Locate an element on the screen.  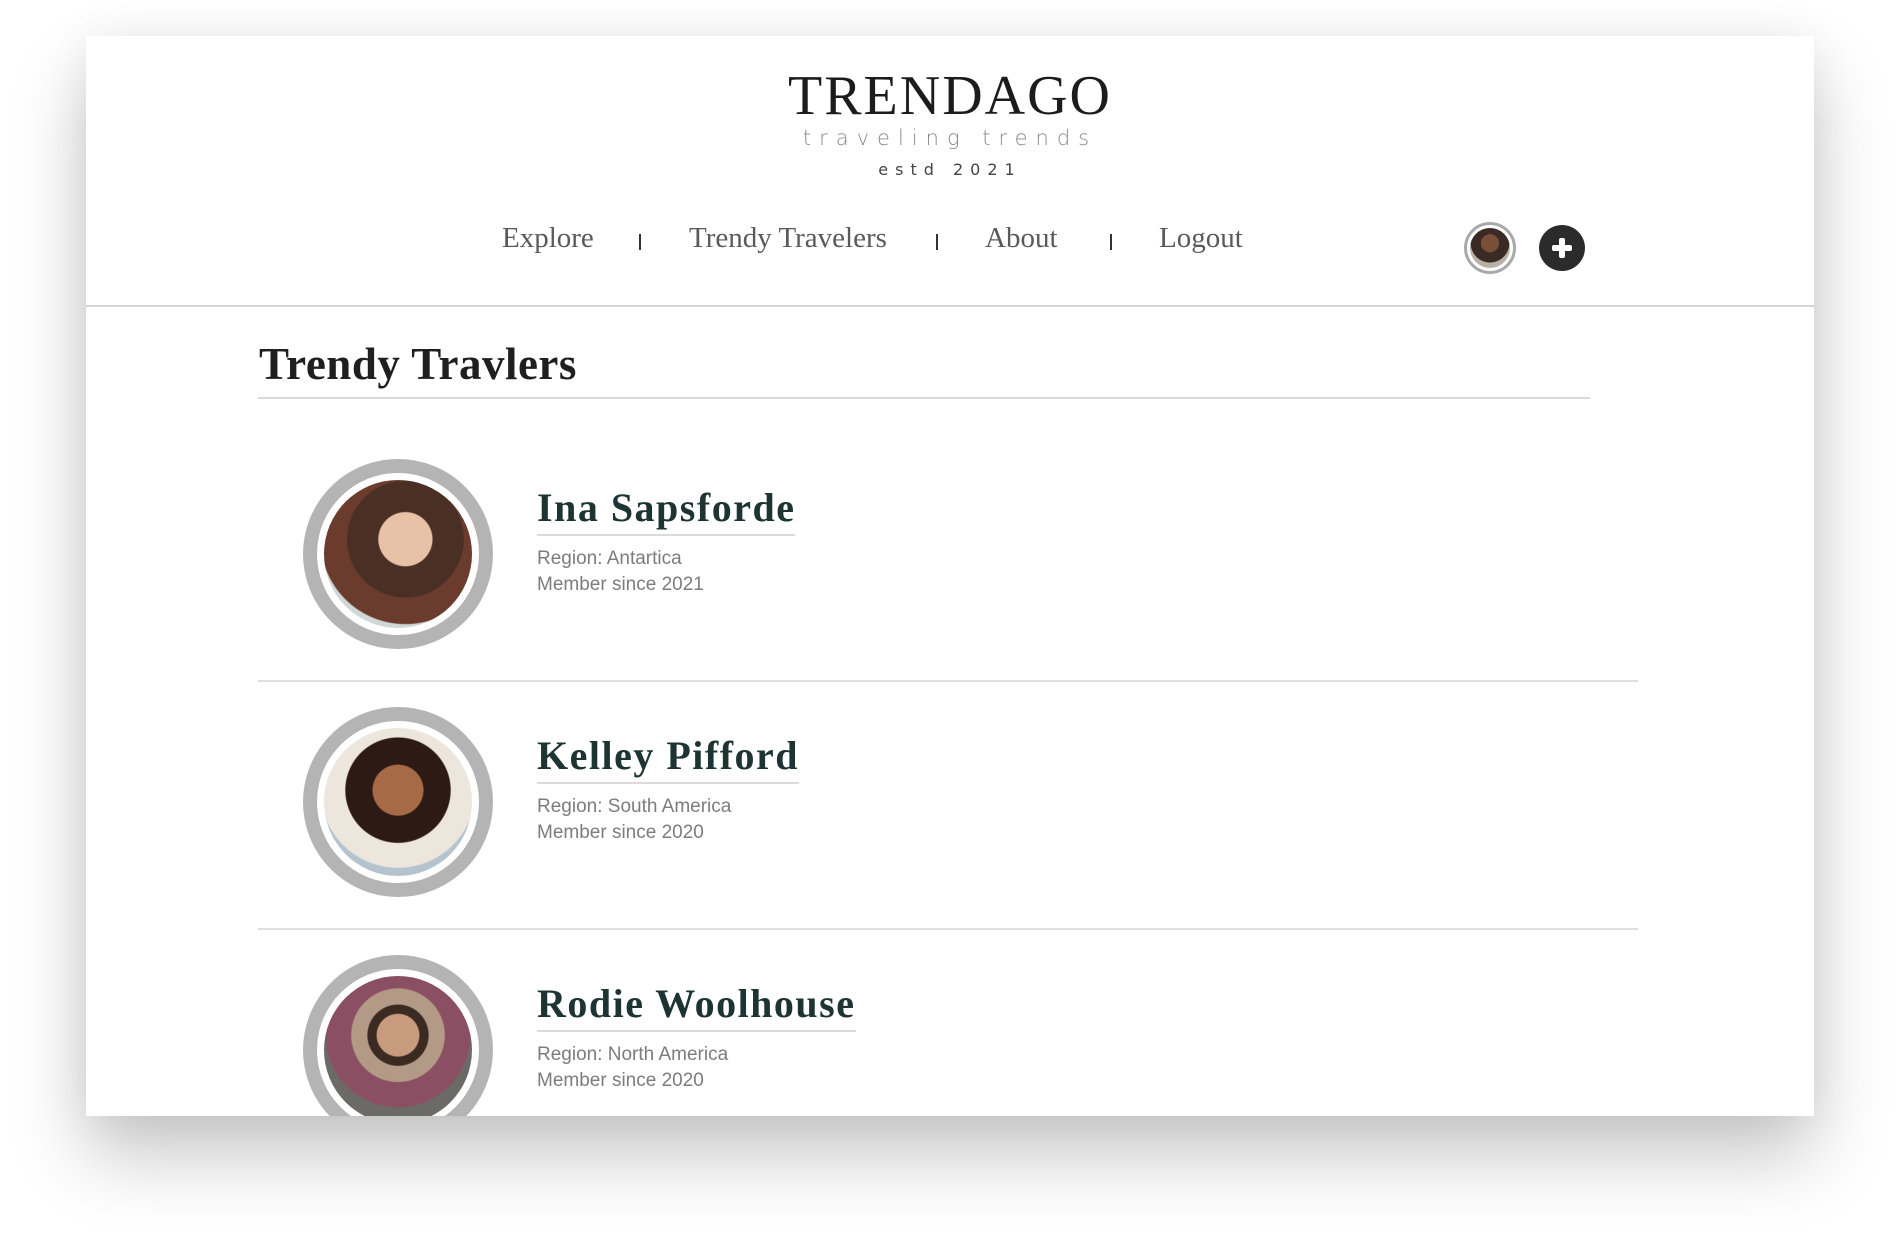
nav-logout: Logout is located at coordinates (1201, 238).